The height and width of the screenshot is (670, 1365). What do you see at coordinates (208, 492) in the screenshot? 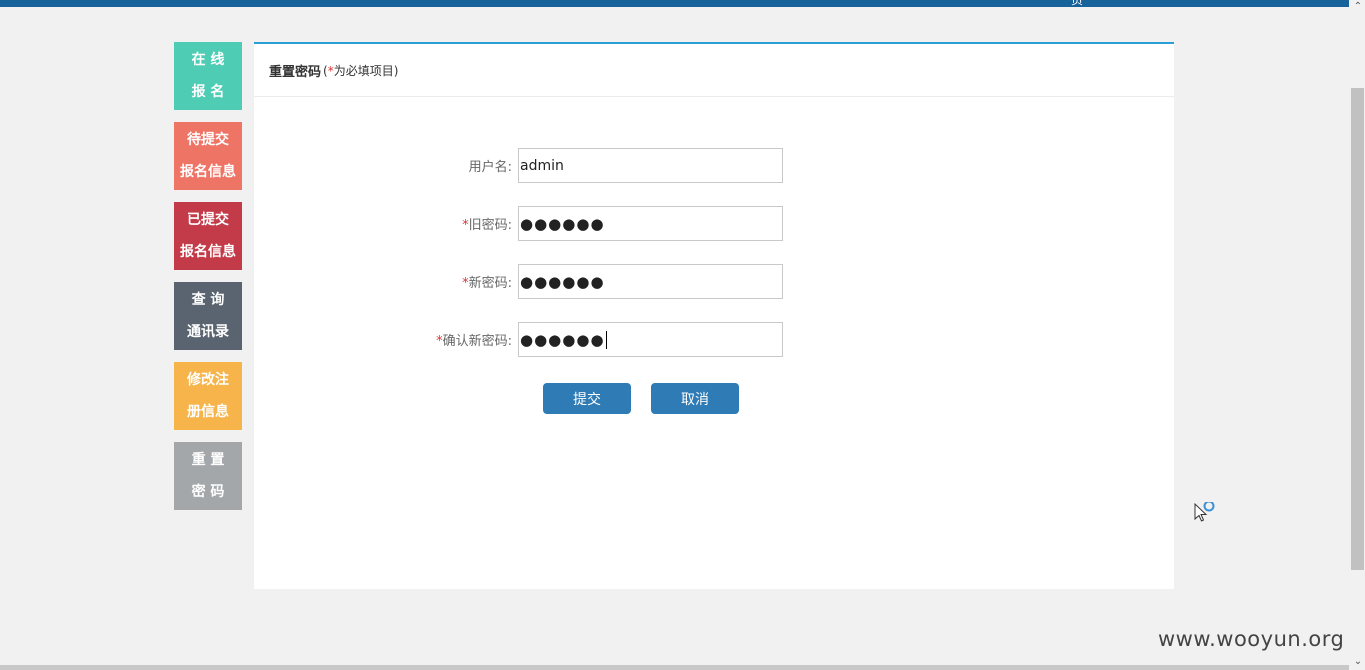
I see `nav-tile-label: 密 码` at bounding box center [208, 492].